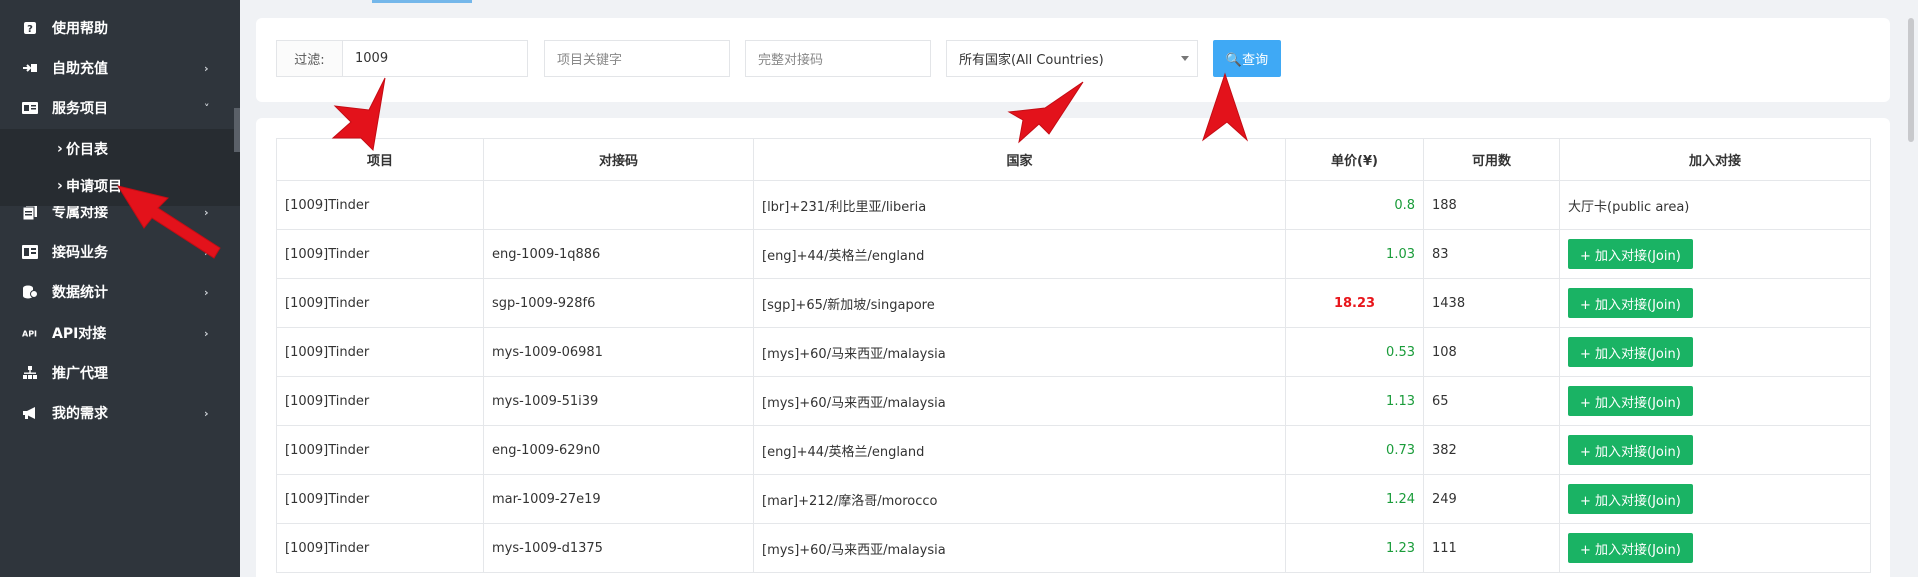  I want to click on annotation-arrow-filter, so click(358, 114).